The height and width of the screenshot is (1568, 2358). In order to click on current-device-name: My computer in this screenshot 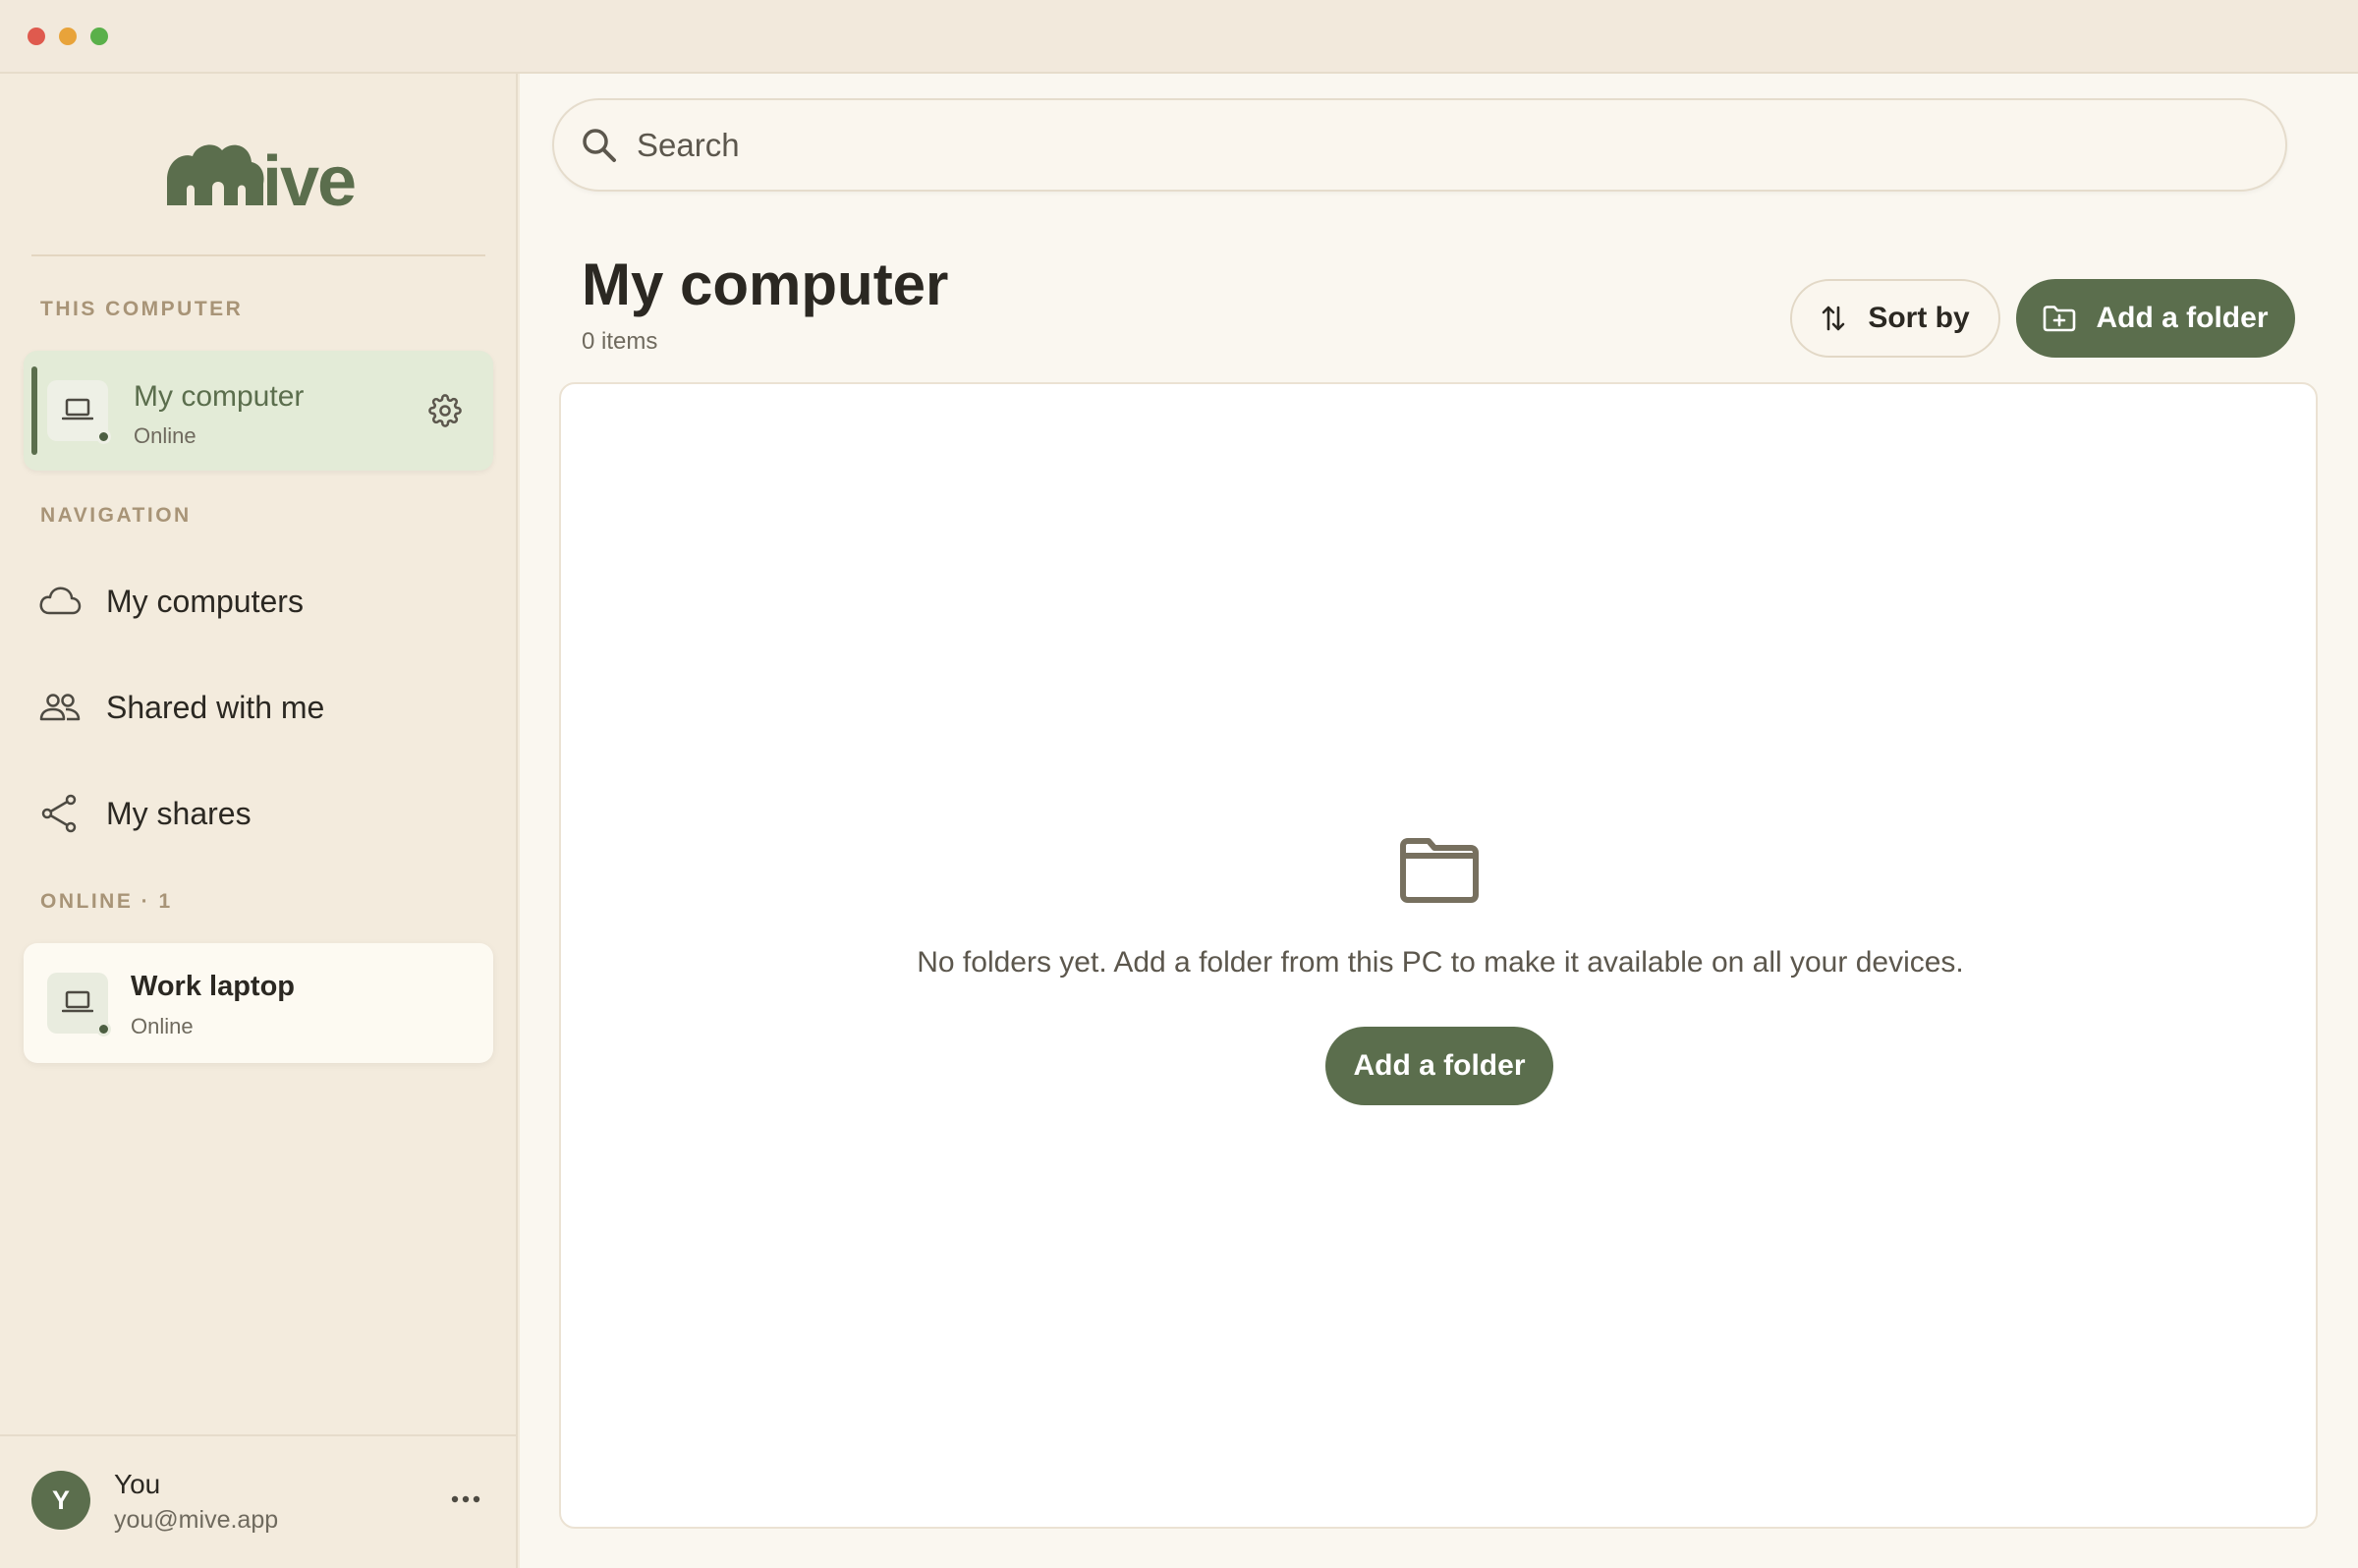, I will do `click(219, 396)`.